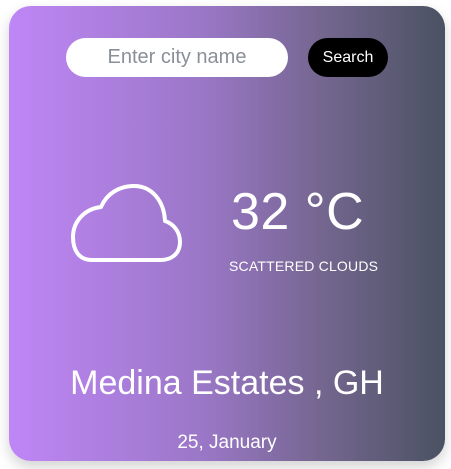  I want to click on date-label: 25, January, so click(227, 442).